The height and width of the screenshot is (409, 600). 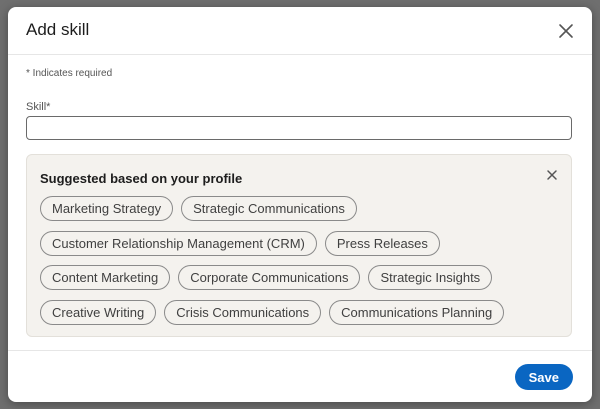 What do you see at coordinates (58, 29) in the screenshot?
I see `dialog-title: Add skill` at bounding box center [58, 29].